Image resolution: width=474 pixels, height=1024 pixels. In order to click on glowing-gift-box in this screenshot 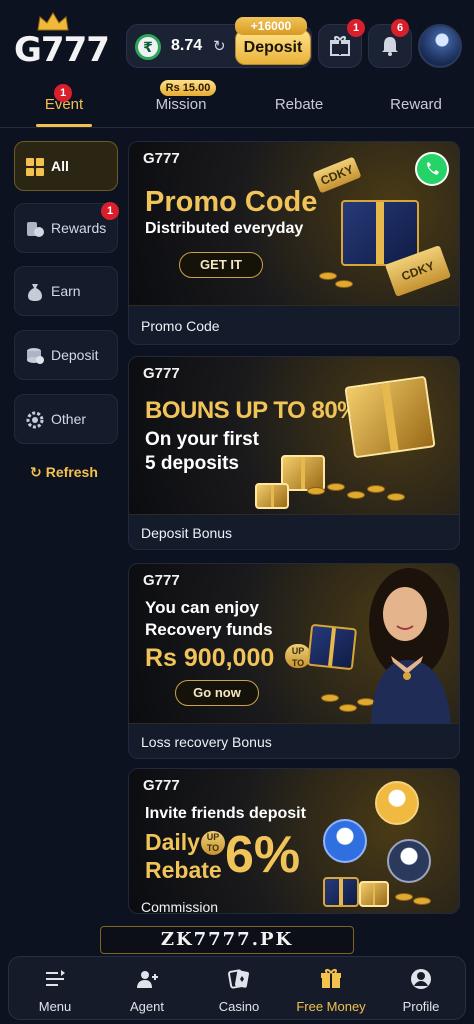, I will do `click(390, 417)`.